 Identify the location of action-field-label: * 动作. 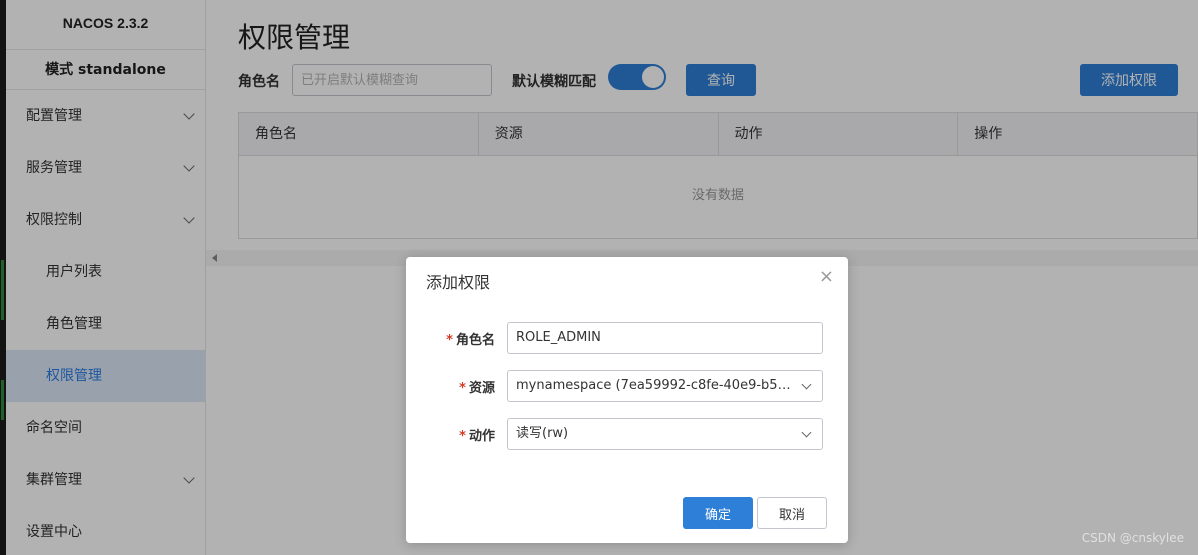
(477, 436).